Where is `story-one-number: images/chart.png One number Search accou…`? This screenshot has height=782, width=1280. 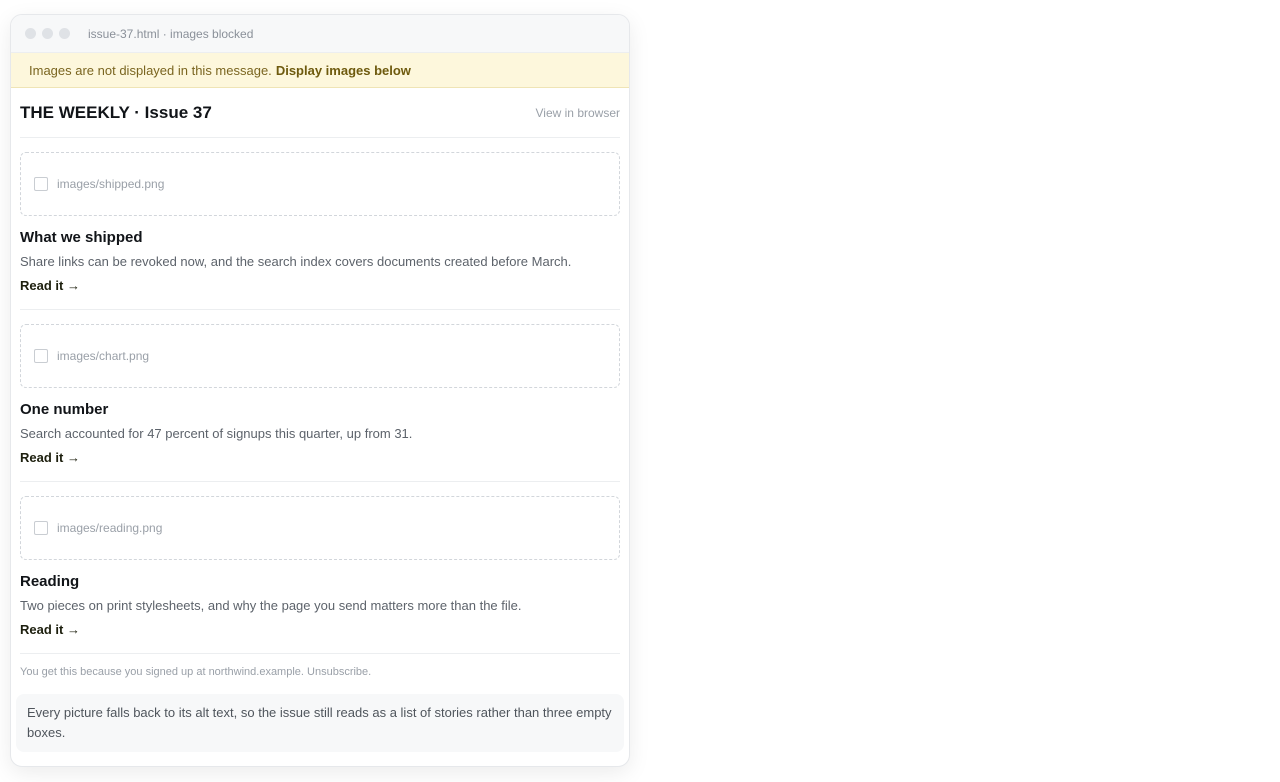
story-one-number: images/chart.png One number Search accou… is located at coordinates (320, 396).